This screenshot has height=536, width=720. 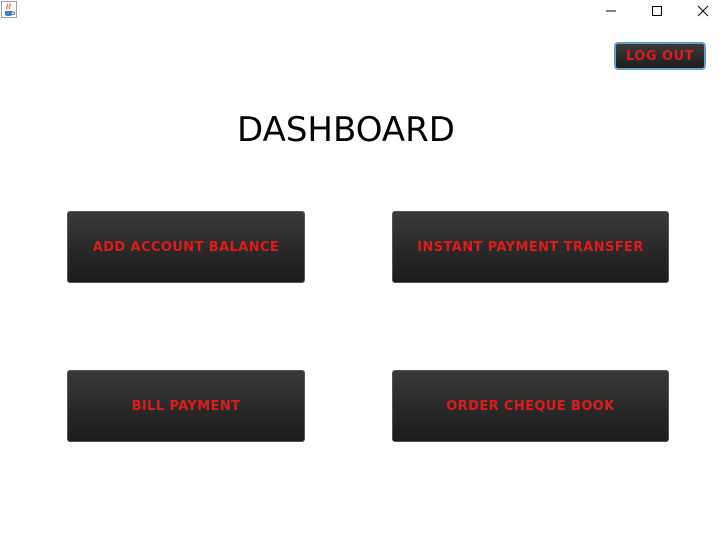 I want to click on close-icon, so click(x=703, y=11).